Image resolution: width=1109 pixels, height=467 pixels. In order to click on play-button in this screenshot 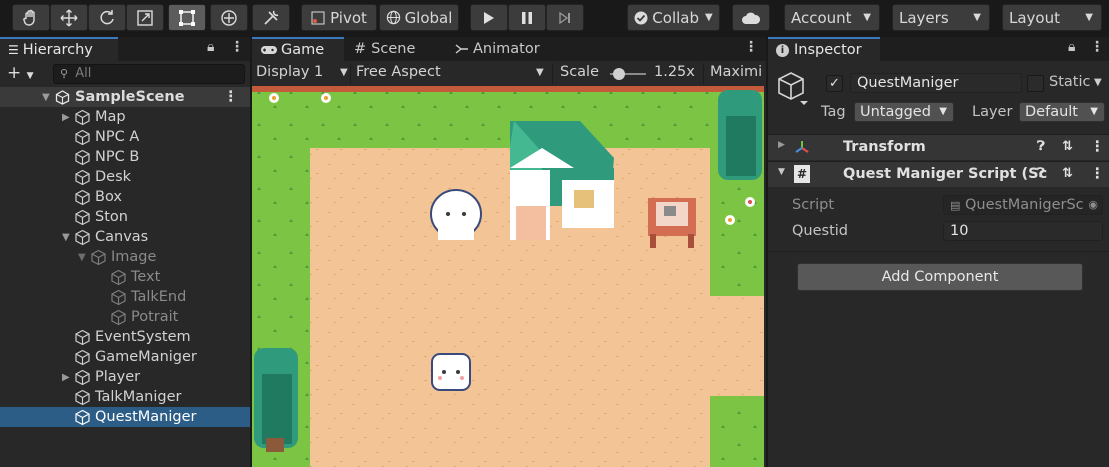, I will do `click(489, 17)`.